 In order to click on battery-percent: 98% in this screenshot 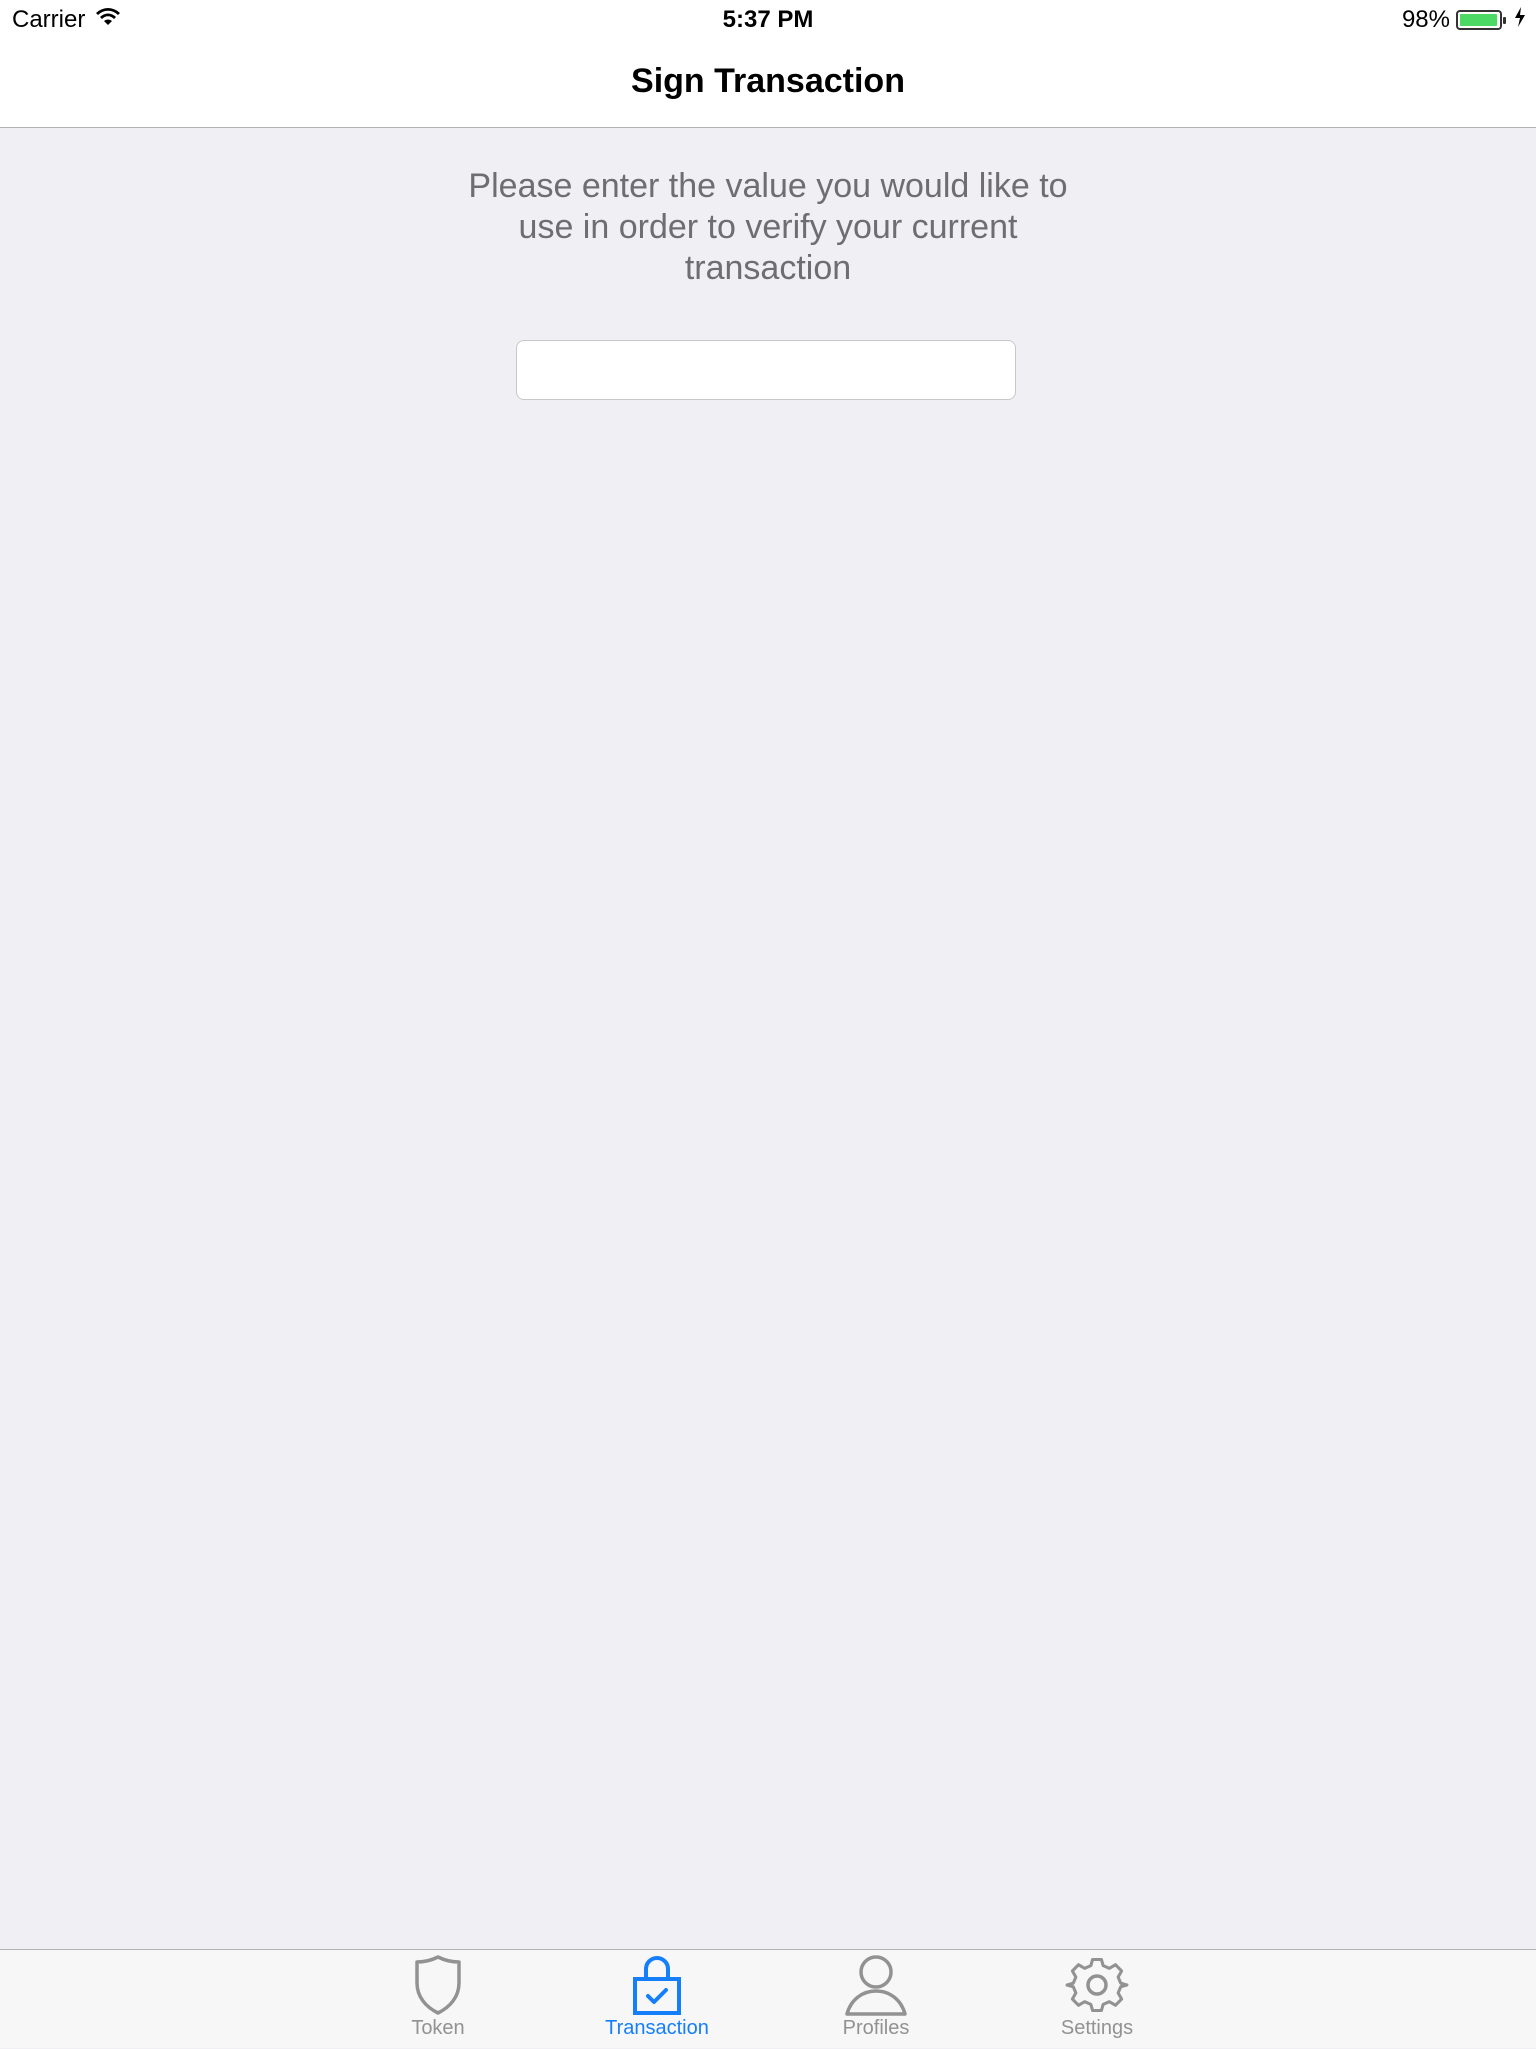, I will do `click(1425, 19)`.